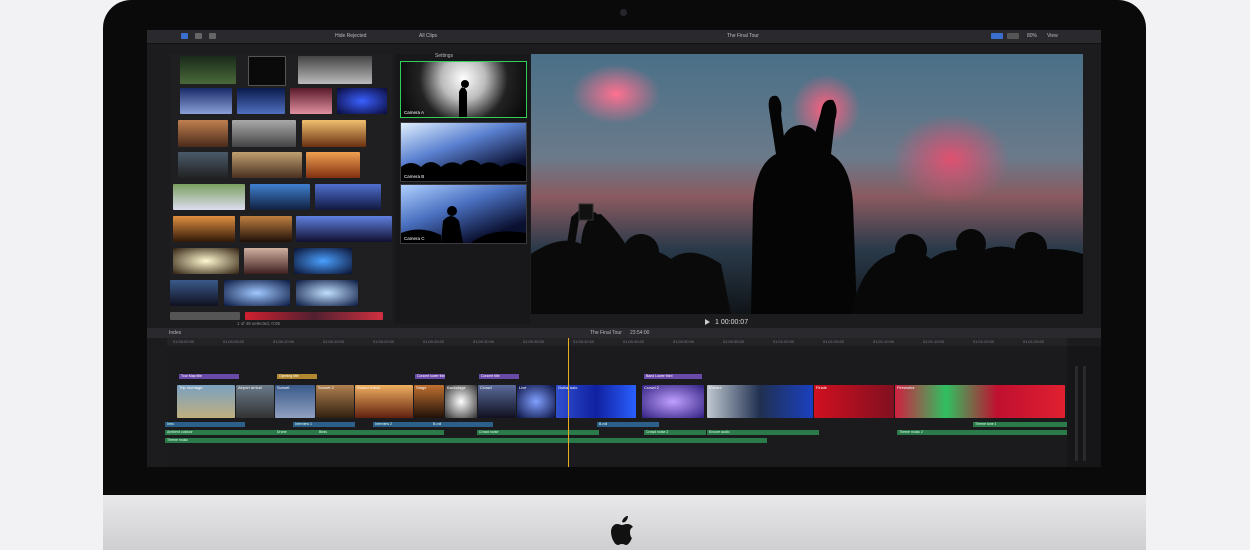  Describe the element at coordinates (428, 36) in the screenshot. I see `event-filter: All Clips` at that location.